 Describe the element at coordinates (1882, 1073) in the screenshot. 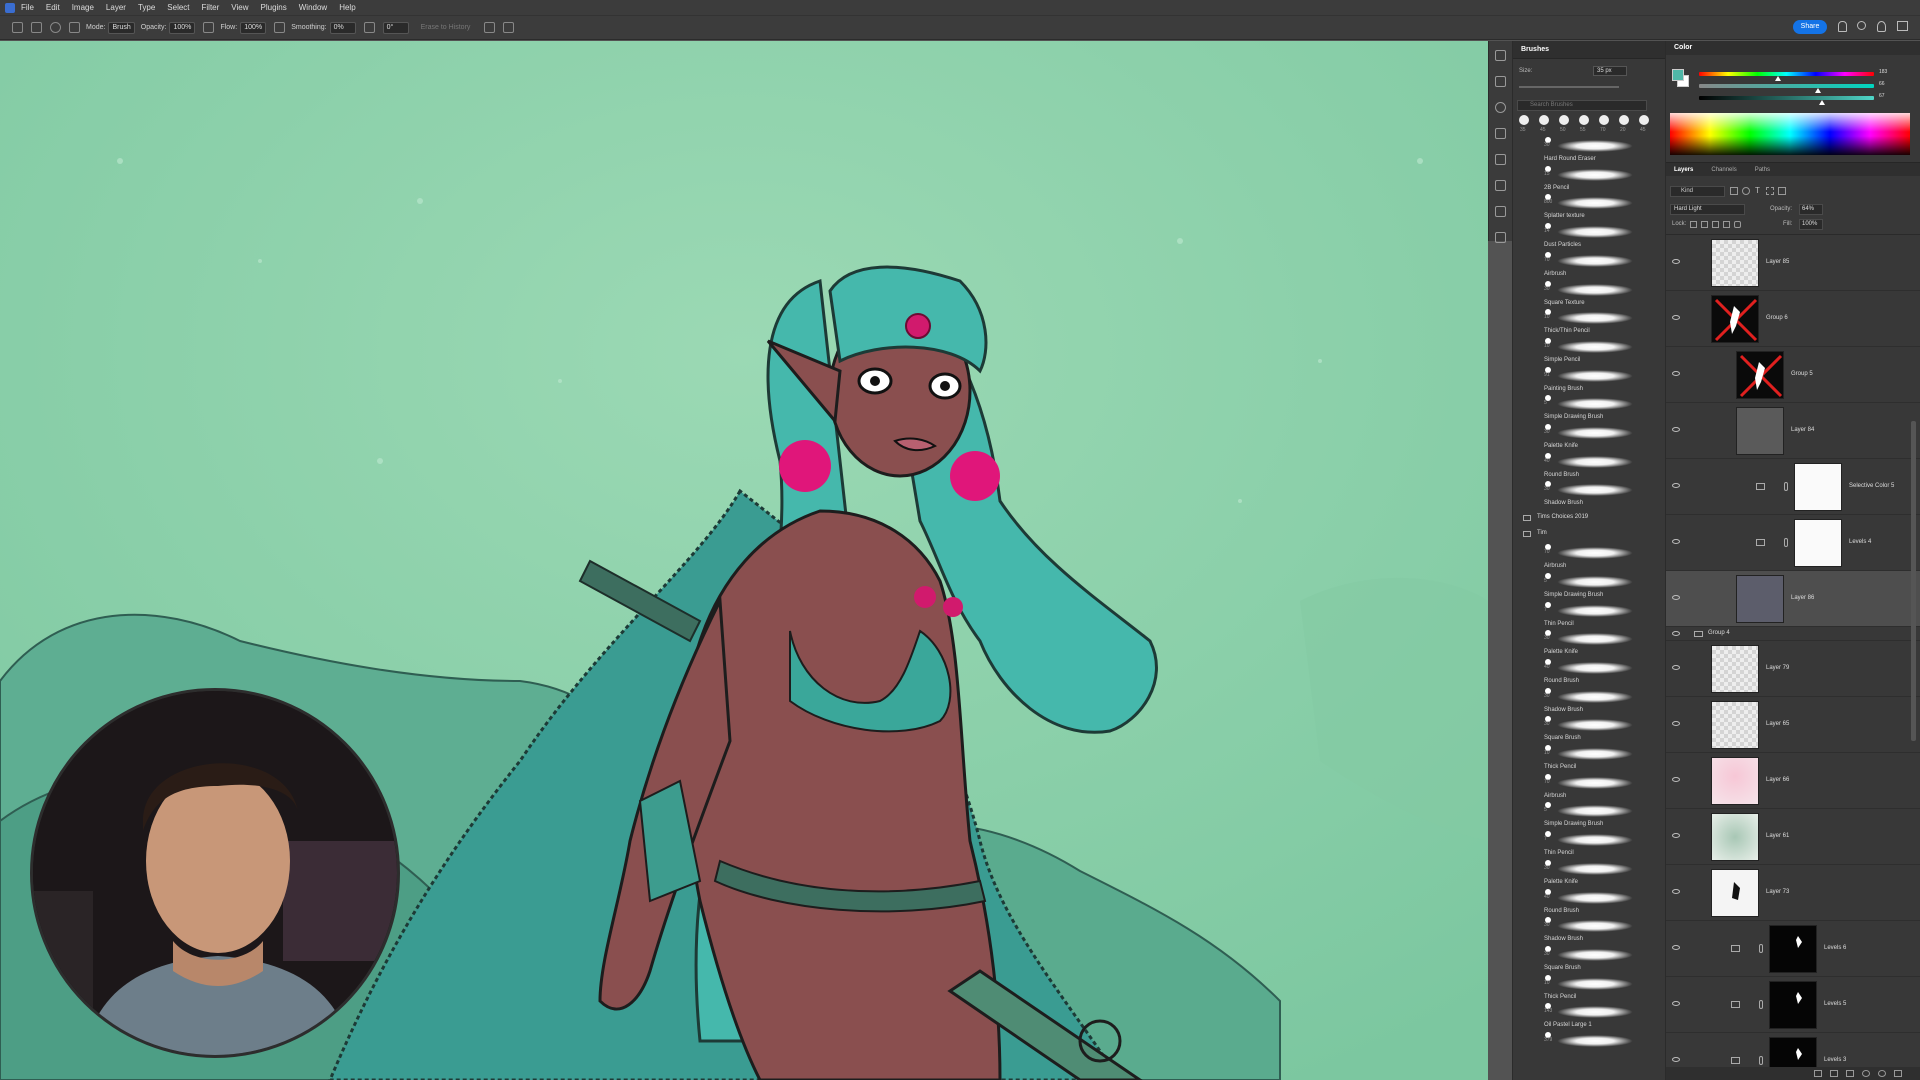

I see `adjustment-layer-icon` at that location.